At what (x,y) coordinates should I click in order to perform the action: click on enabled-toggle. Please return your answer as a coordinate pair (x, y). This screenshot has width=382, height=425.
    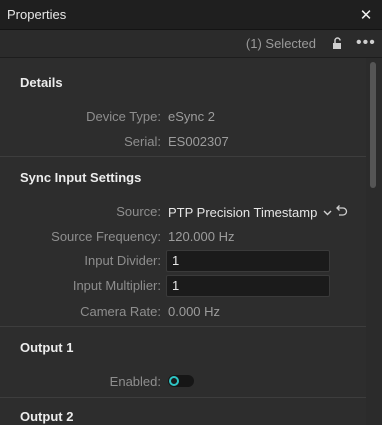
    Looking at the image, I should click on (181, 381).